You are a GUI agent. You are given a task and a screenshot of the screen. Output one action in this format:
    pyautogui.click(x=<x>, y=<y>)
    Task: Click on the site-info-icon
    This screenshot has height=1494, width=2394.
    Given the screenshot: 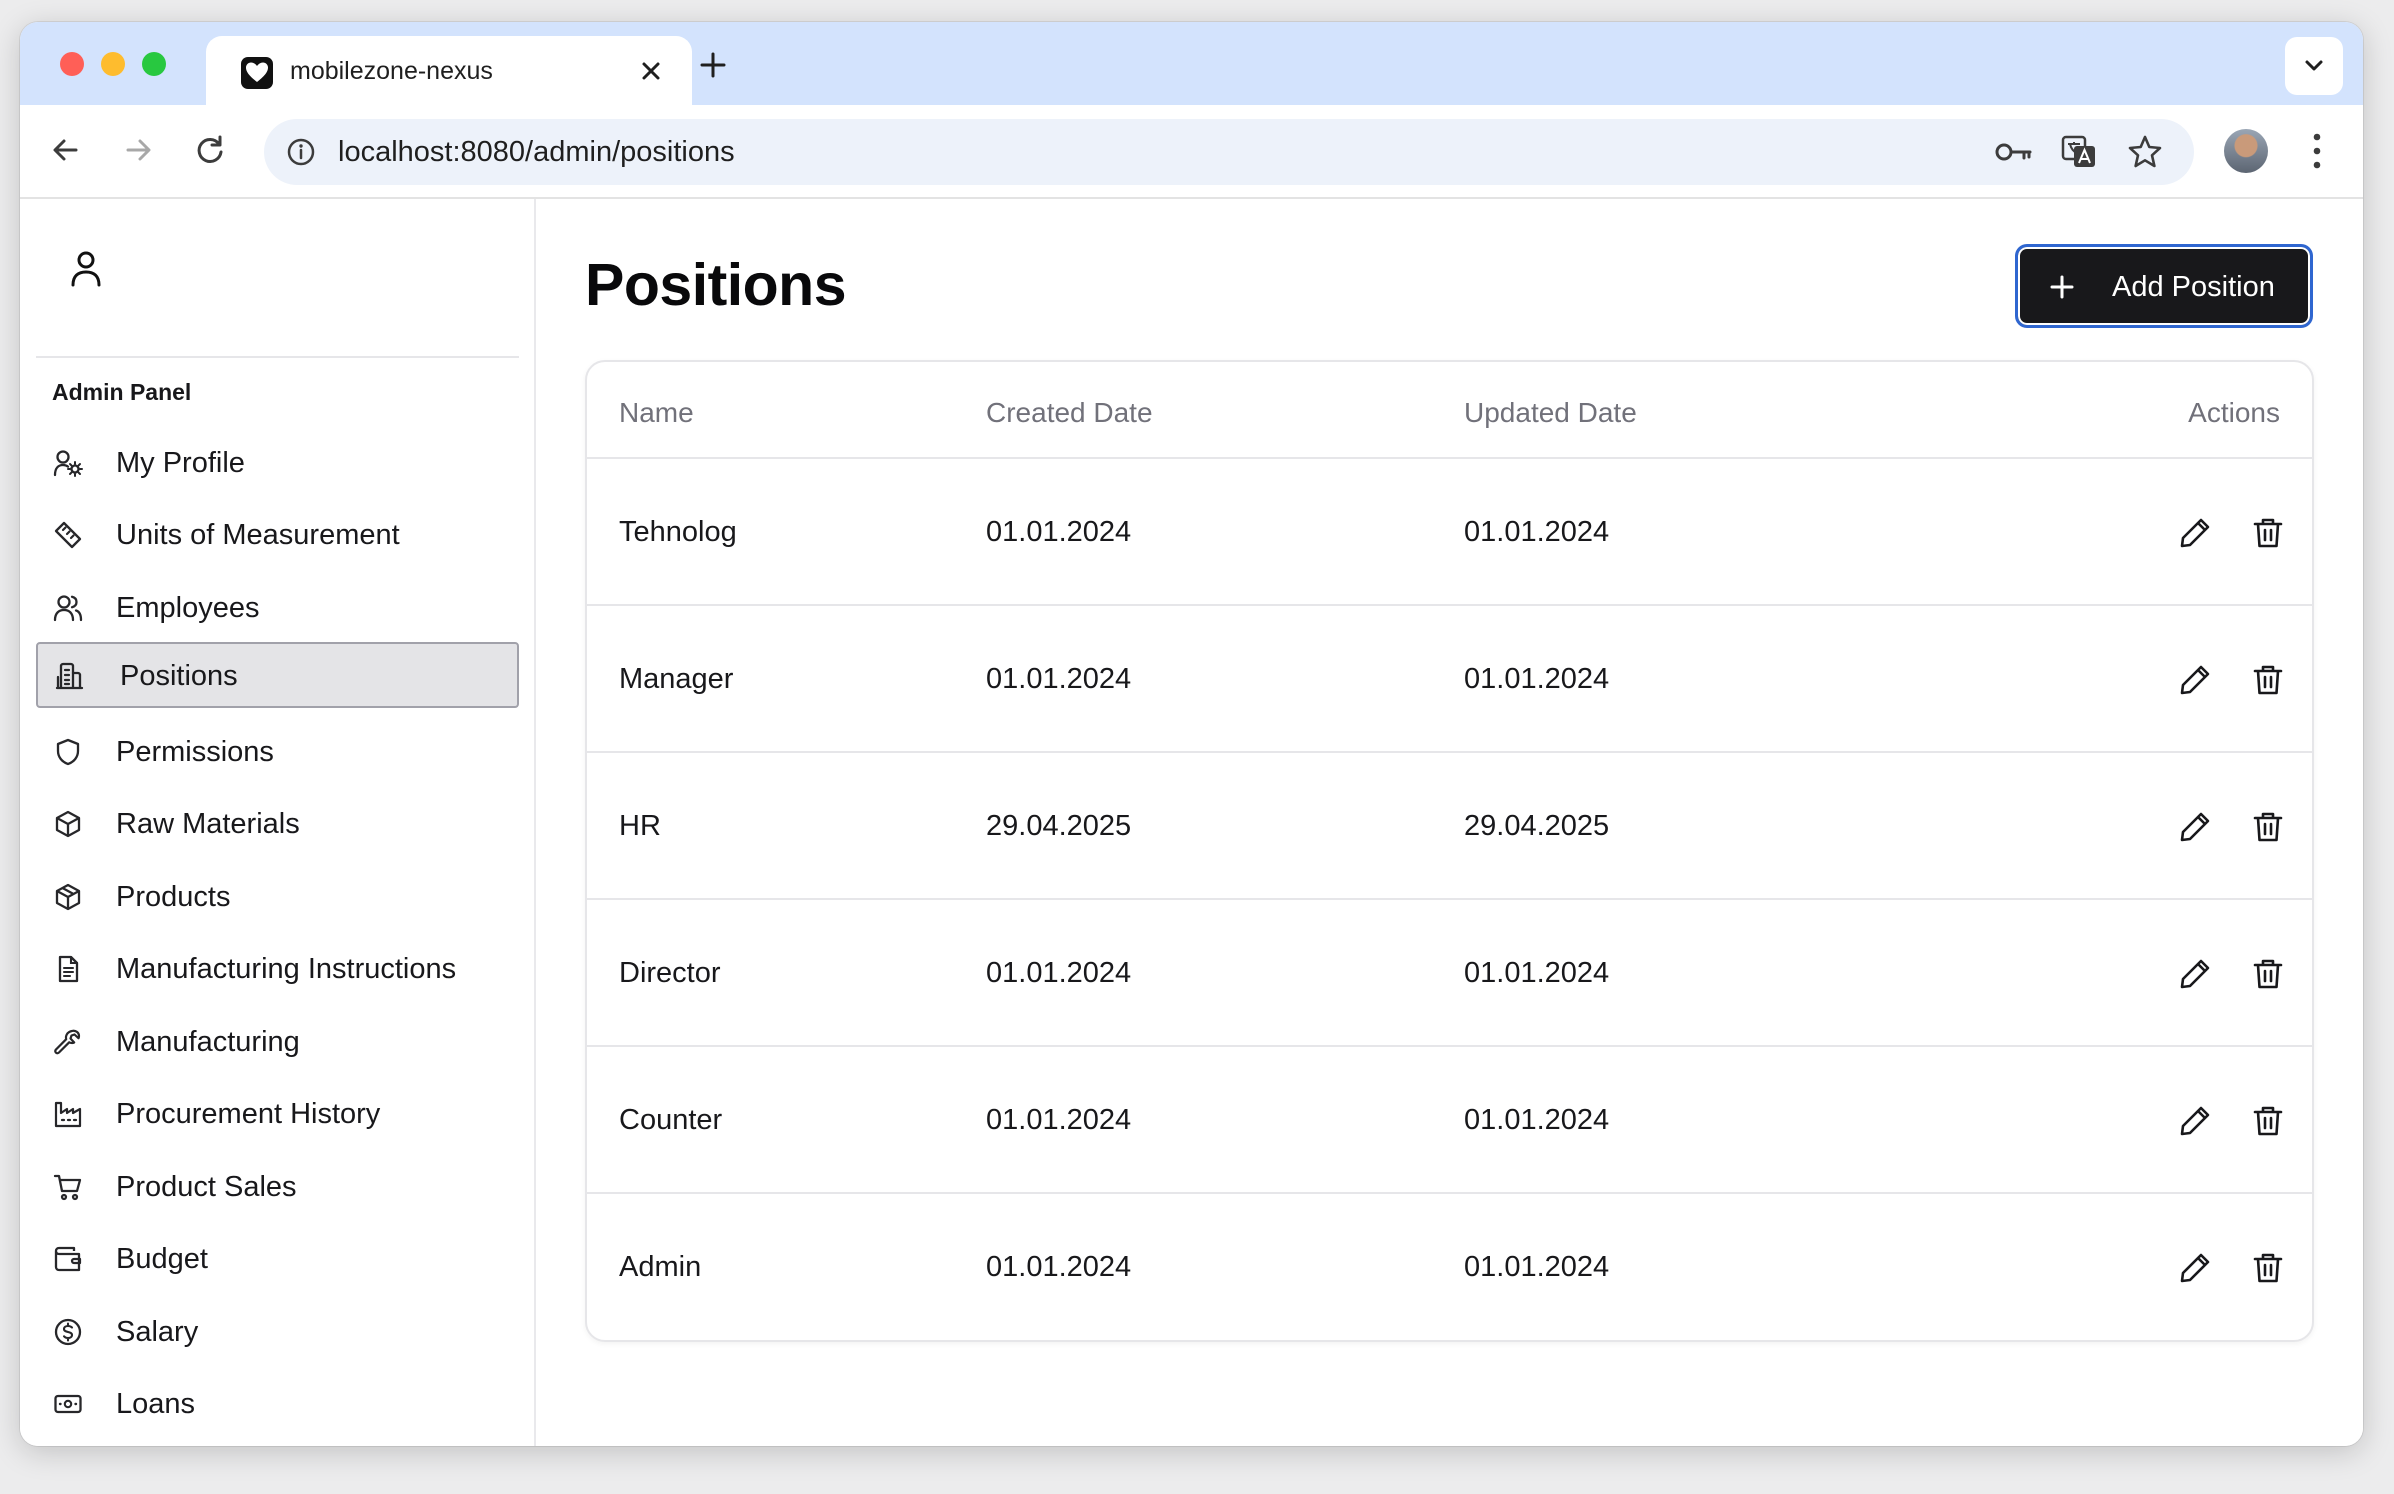 What is the action you would take?
    pyautogui.click(x=301, y=152)
    